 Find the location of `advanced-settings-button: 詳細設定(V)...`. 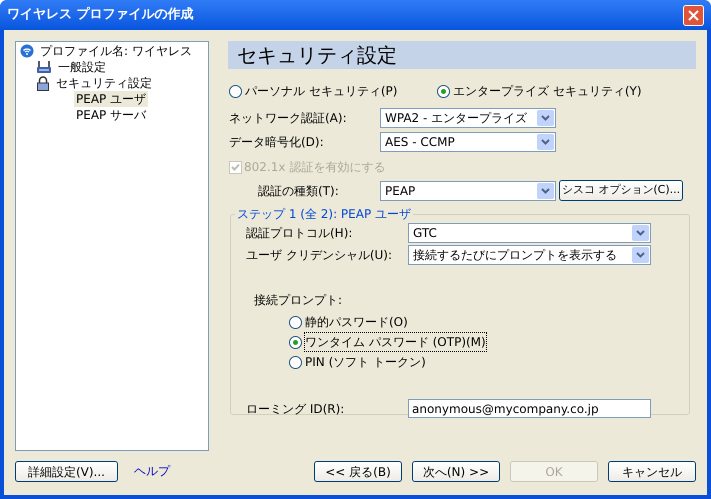

advanced-settings-button: 詳細設定(V)... is located at coordinates (66, 471).